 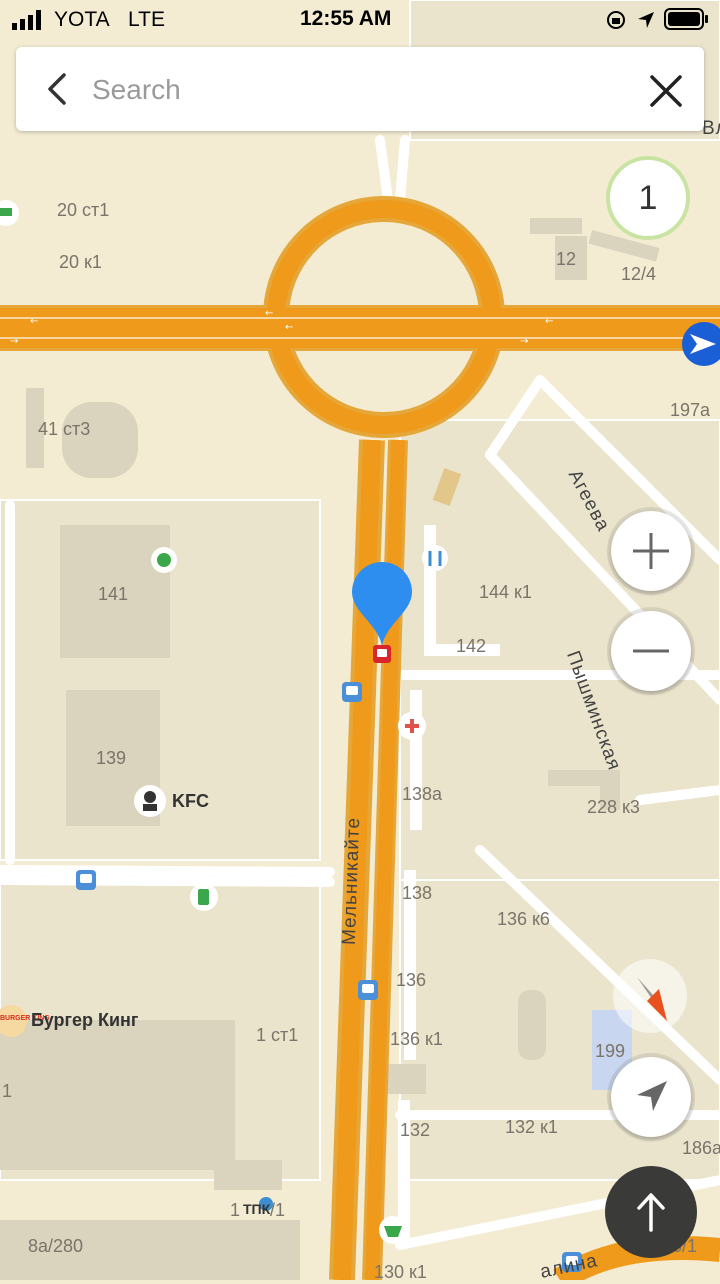 What do you see at coordinates (82, 19) in the screenshot?
I see `carrier-name: YOTA` at bounding box center [82, 19].